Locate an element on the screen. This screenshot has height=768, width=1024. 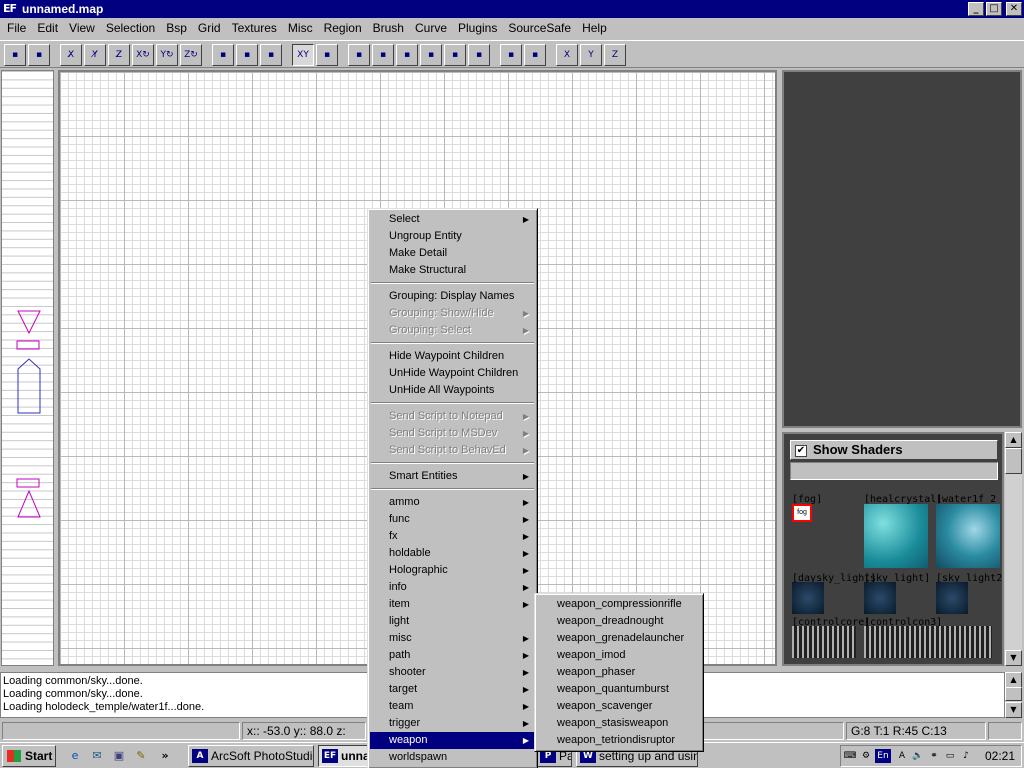
scheduler-icon: ⚙ is located at coordinates (866, 756).